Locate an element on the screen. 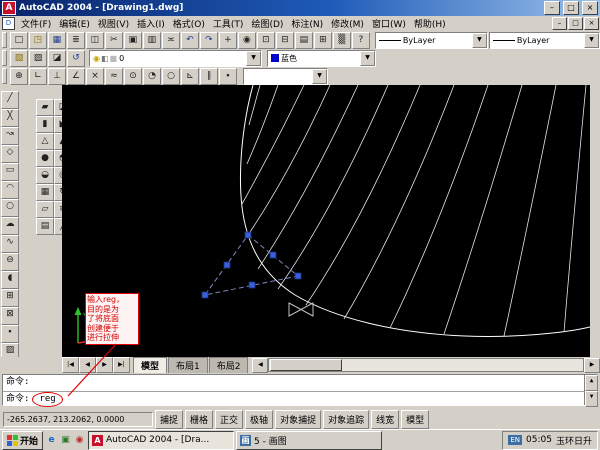 Image resolution: width=600 pixels, height=450 pixels. match-properties-icon: ≍ is located at coordinates (170, 40).